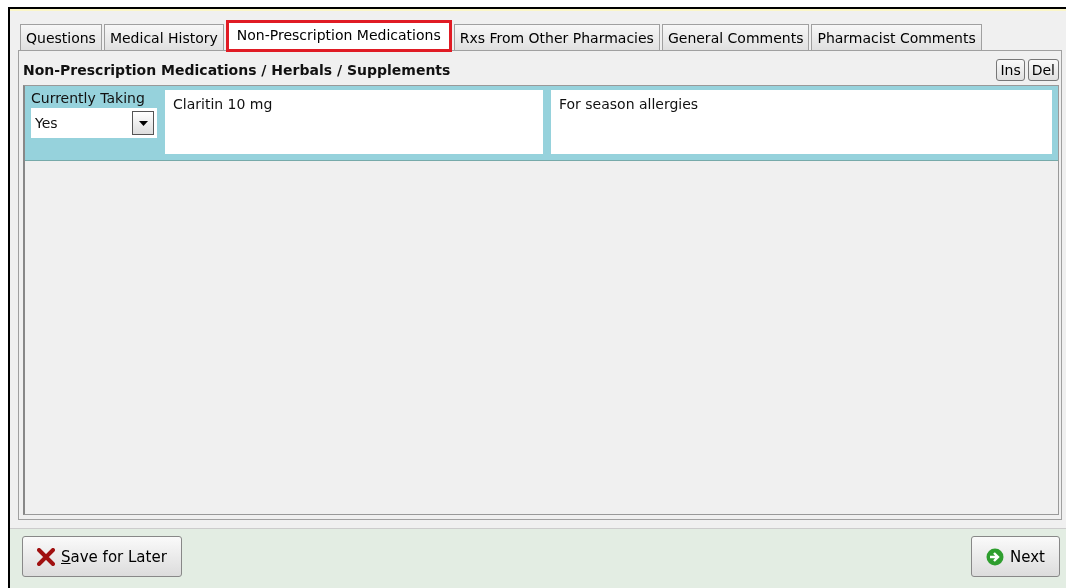 The height and width of the screenshot is (588, 1066). I want to click on tab: Medical History, so click(163, 37).